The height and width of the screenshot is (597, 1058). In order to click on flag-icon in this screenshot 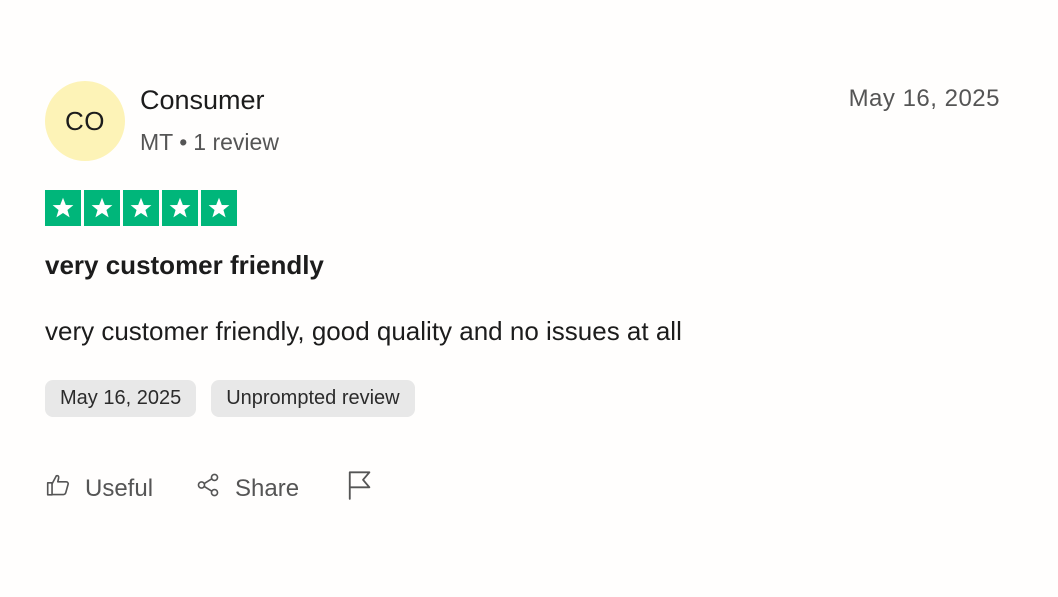, I will do `click(359, 488)`.